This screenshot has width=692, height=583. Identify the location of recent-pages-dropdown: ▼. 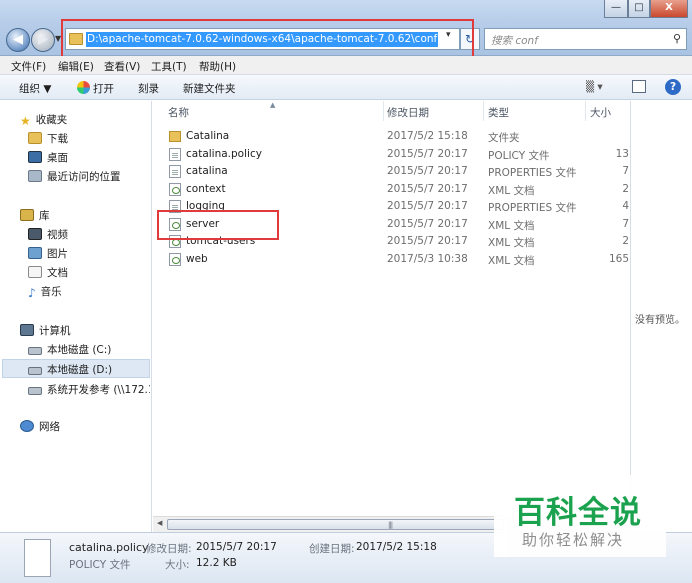
(58, 38).